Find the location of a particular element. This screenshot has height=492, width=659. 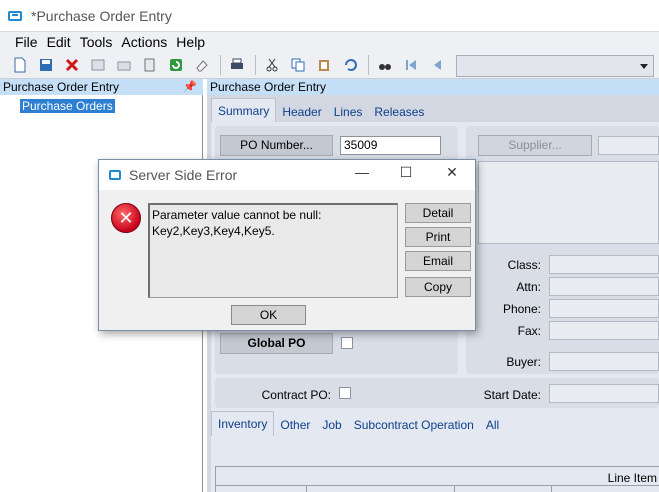

line-items-caption: Line Item is located at coordinates (632, 478).